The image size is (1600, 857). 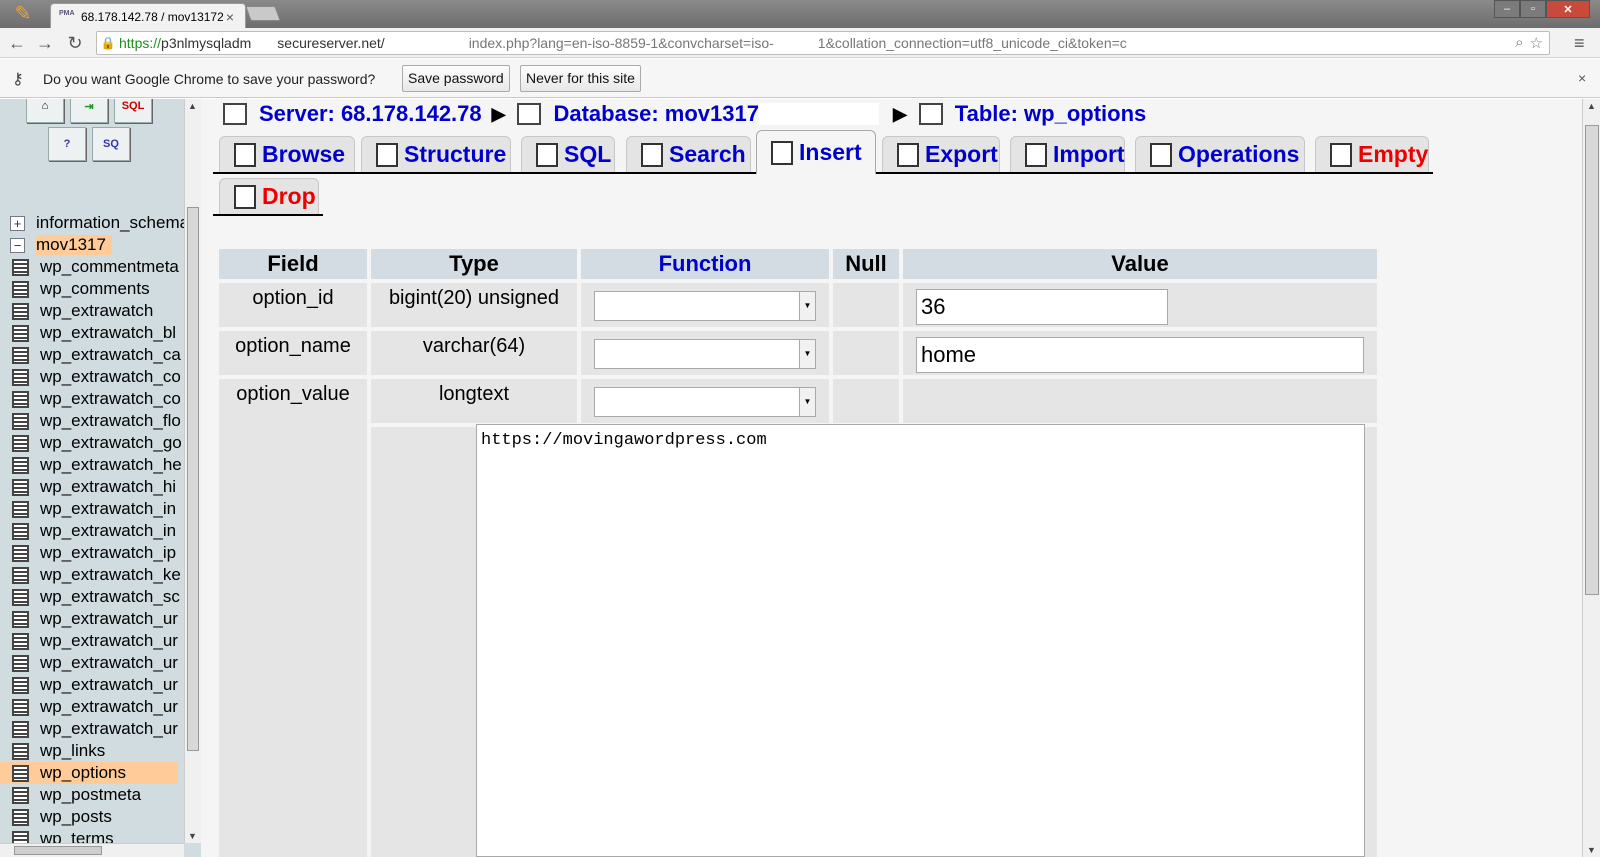 What do you see at coordinates (1579, 43) in the screenshot?
I see `chrome-menu-icon: ≡` at bounding box center [1579, 43].